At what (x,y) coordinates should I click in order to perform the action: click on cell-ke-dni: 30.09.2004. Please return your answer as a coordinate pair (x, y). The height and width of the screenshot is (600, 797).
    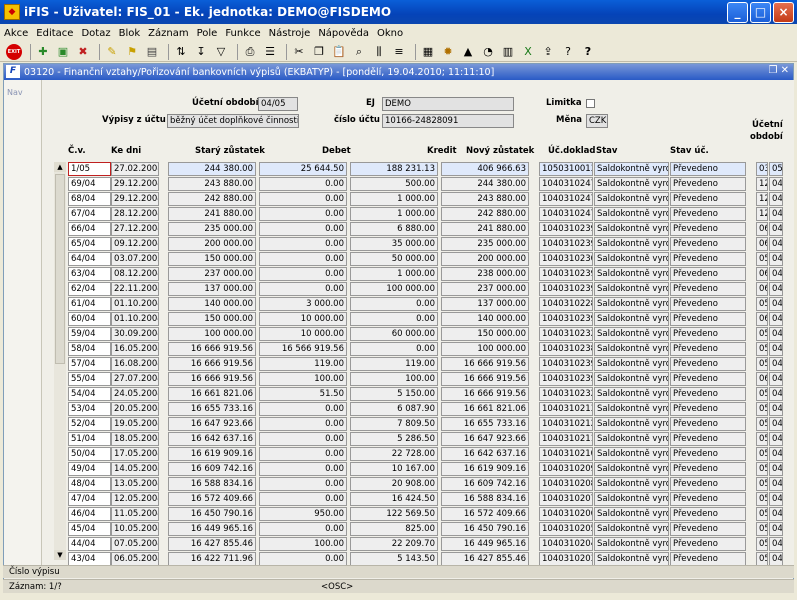
    Looking at the image, I should click on (135, 334).